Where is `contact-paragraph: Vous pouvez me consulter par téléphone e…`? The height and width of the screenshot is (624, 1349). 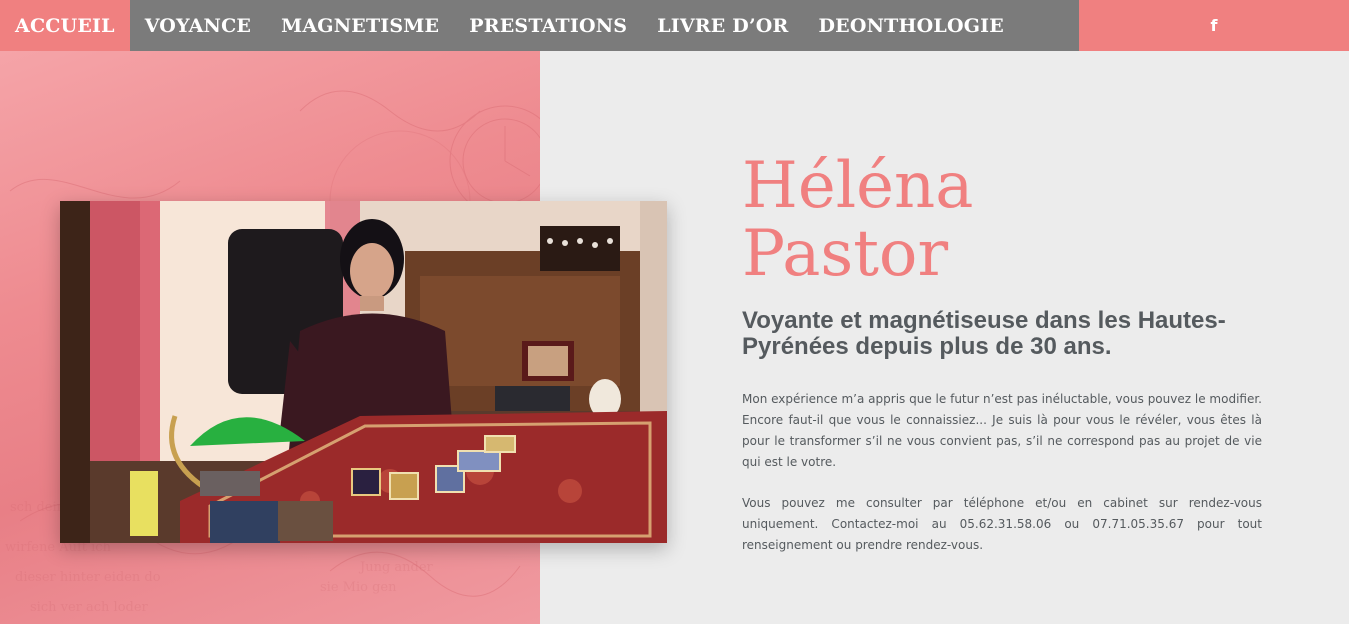 contact-paragraph: Vous pouvez me consulter par téléphone e… is located at coordinates (1002, 524).